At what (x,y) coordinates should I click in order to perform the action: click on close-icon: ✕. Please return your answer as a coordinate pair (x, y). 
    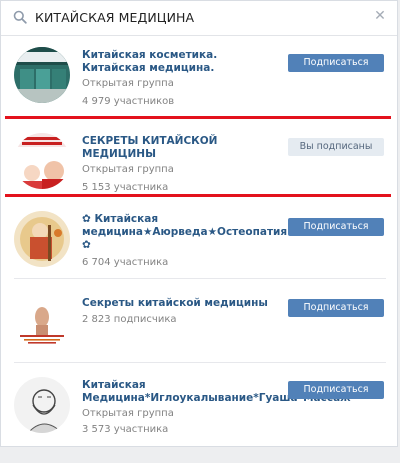
    Looking at the image, I should click on (380, 16).